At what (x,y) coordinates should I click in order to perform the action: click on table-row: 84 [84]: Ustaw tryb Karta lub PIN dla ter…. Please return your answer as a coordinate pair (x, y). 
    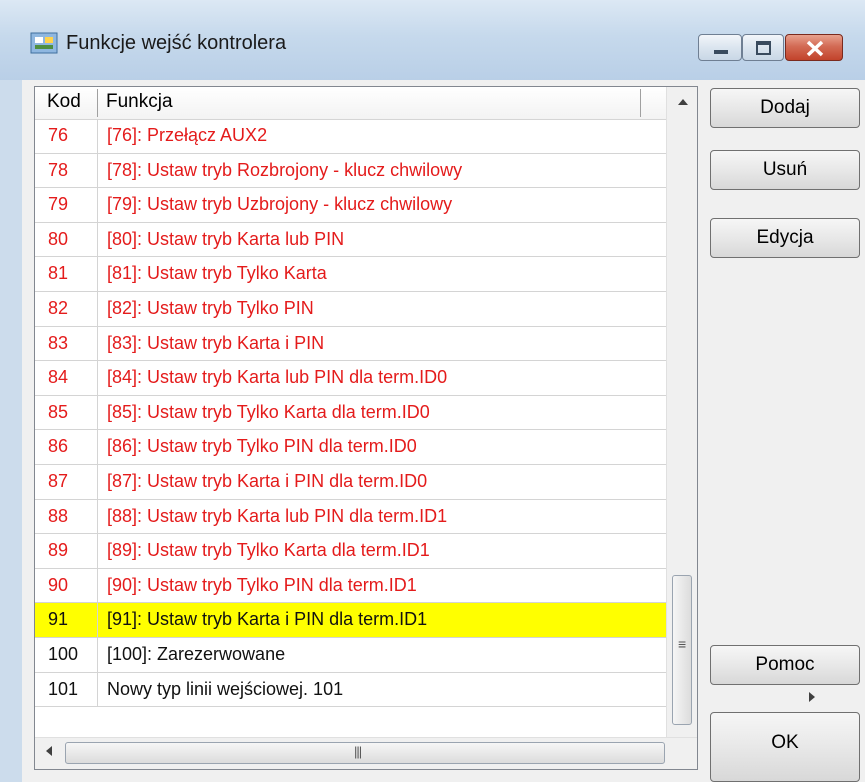
    Looking at the image, I should click on (350, 378).